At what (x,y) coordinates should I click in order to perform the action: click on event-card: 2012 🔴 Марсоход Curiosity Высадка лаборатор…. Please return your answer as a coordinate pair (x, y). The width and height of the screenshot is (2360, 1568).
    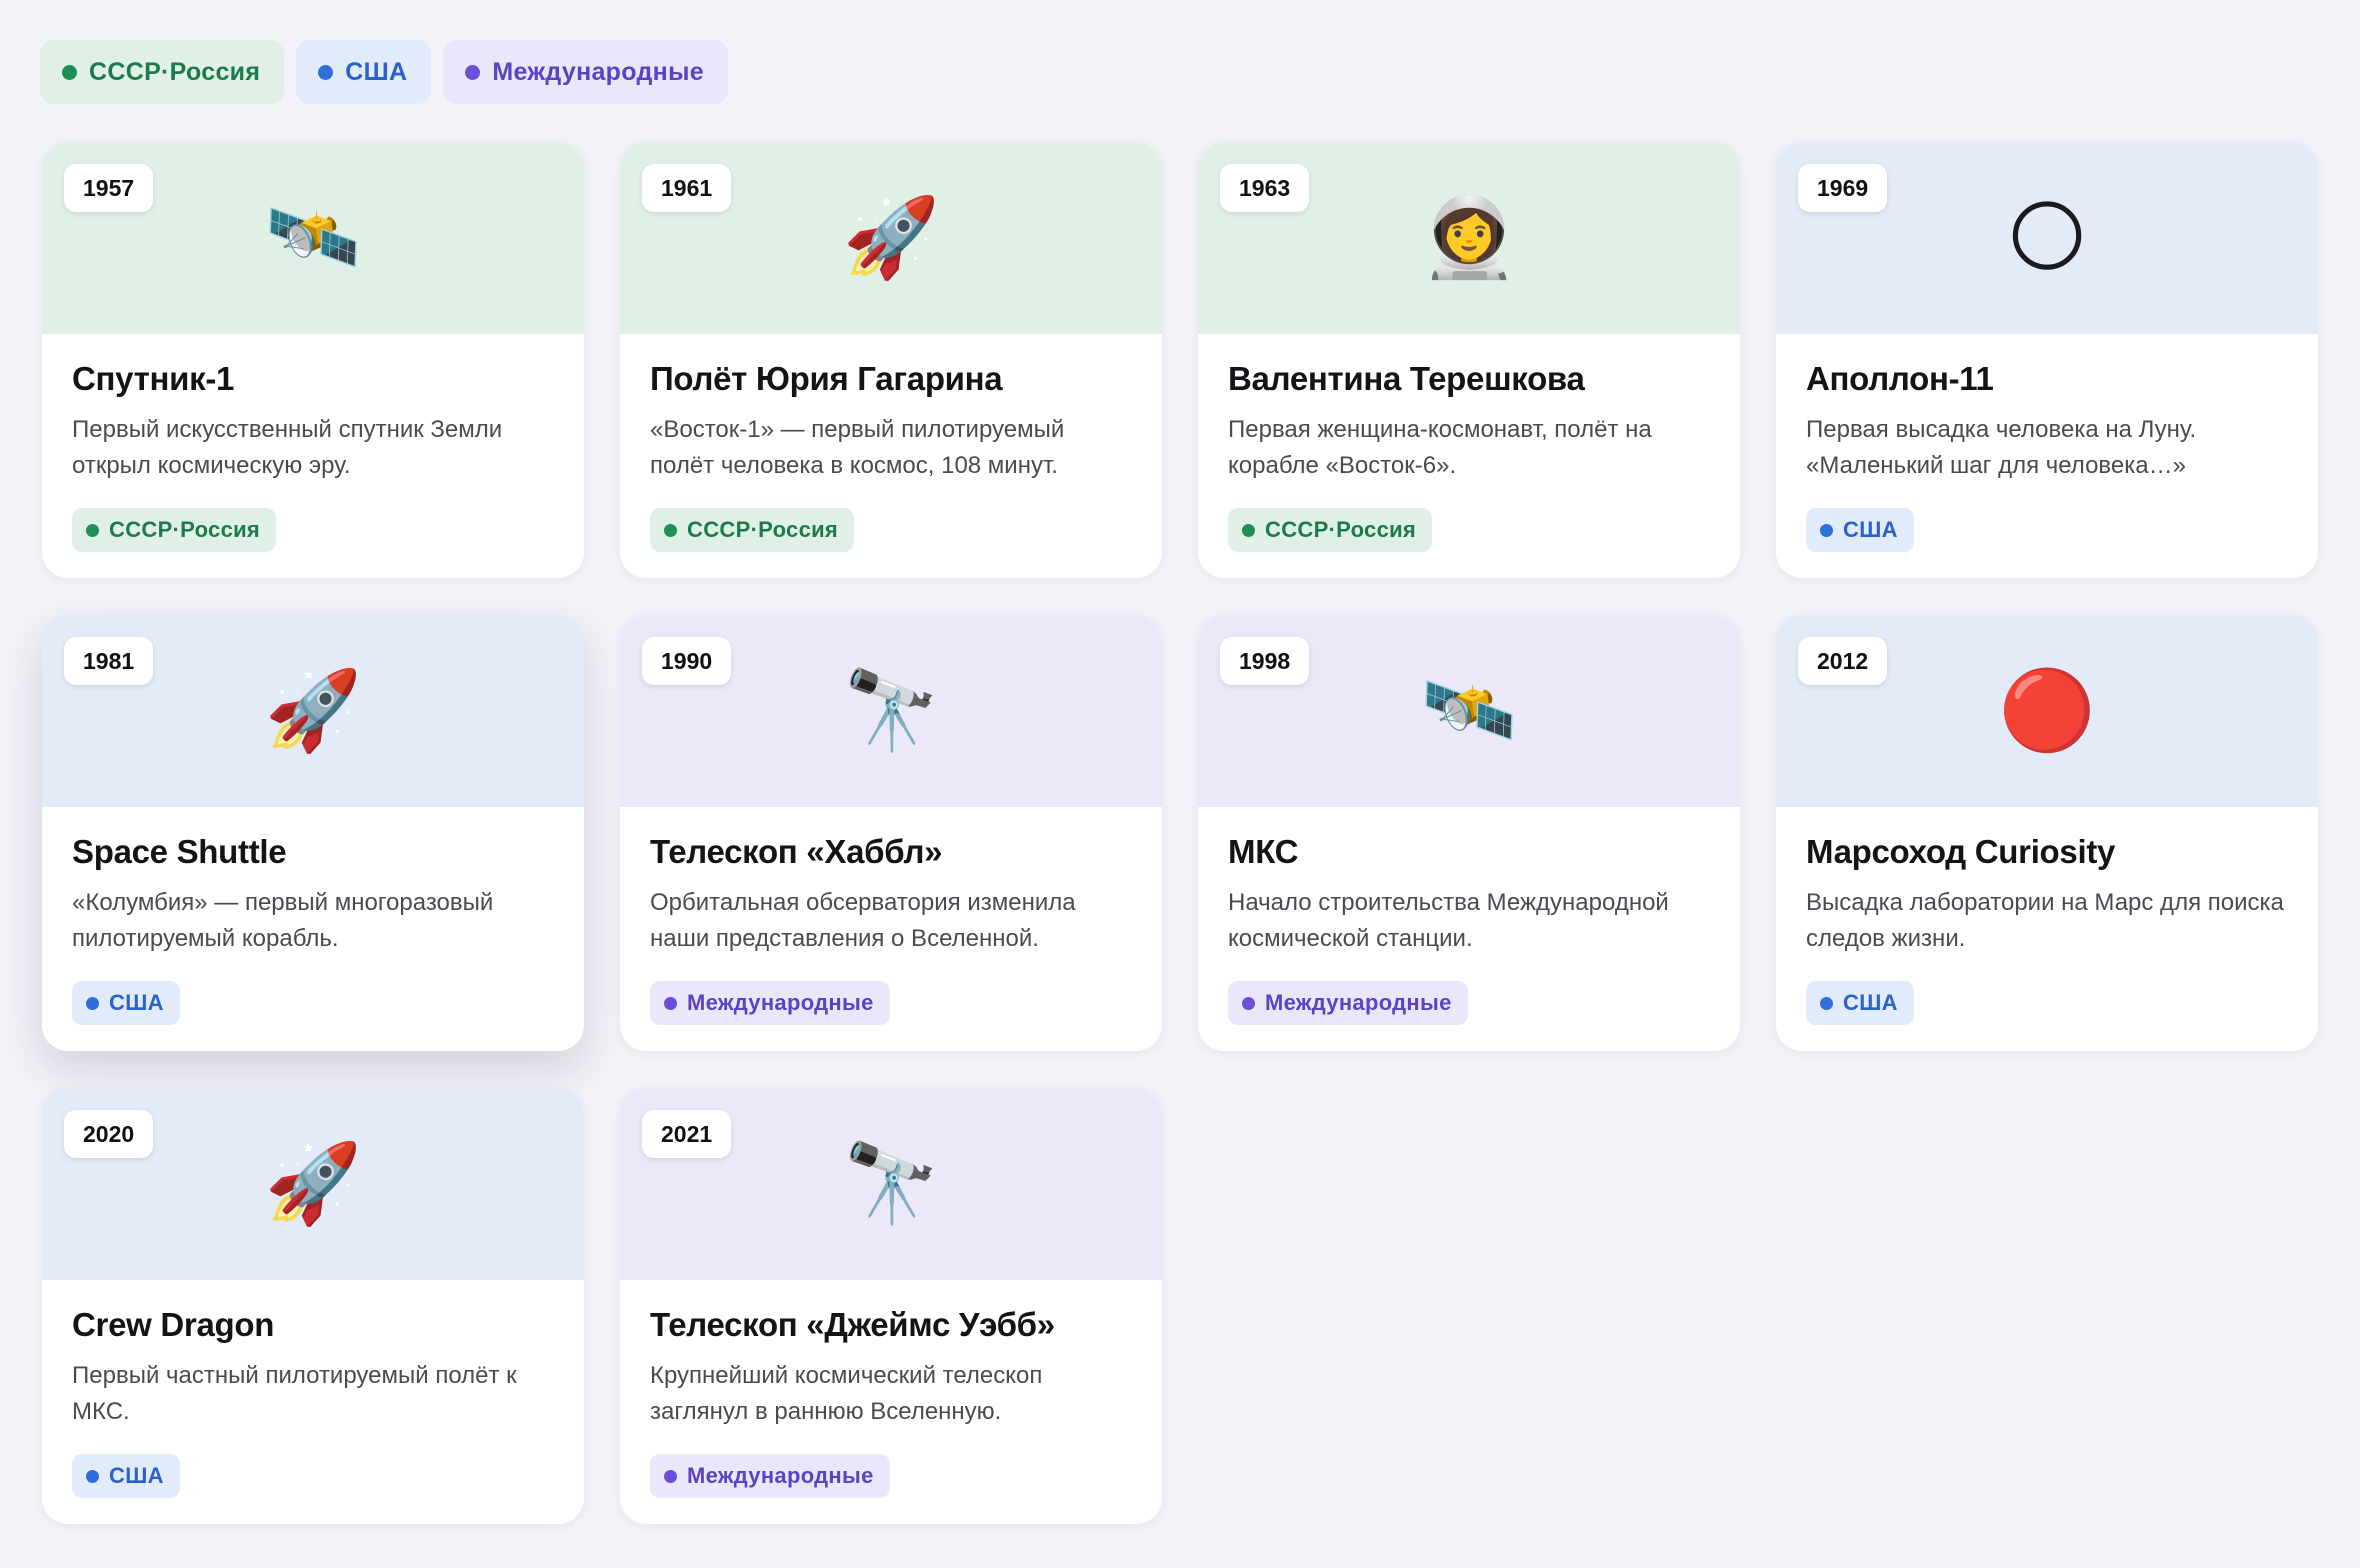
    Looking at the image, I should click on (2047, 833).